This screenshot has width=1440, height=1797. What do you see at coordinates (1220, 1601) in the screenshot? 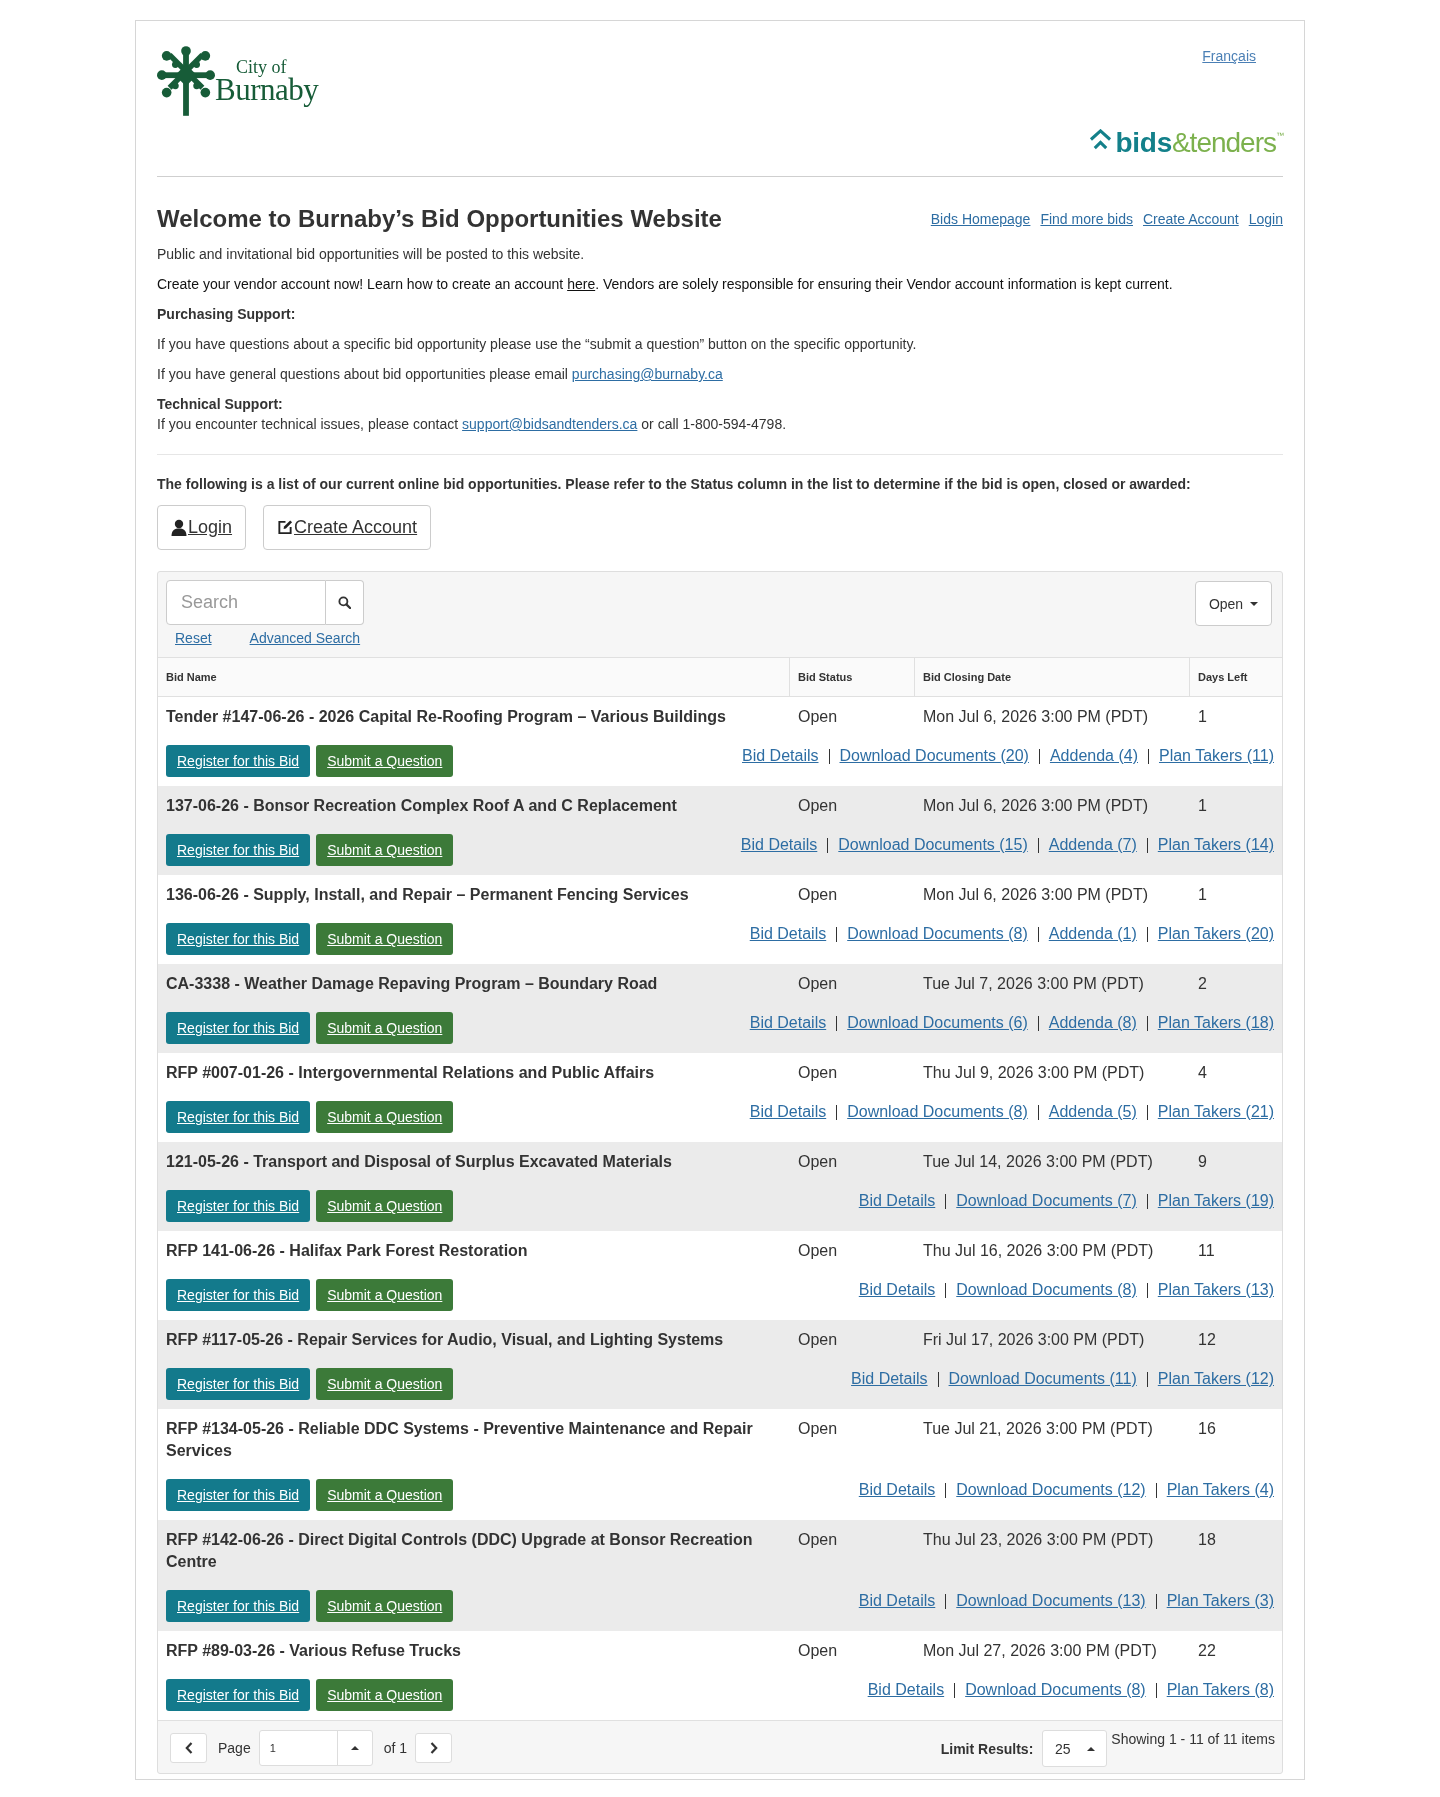
I see `bid-link: Plan Takers (3)` at bounding box center [1220, 1601].